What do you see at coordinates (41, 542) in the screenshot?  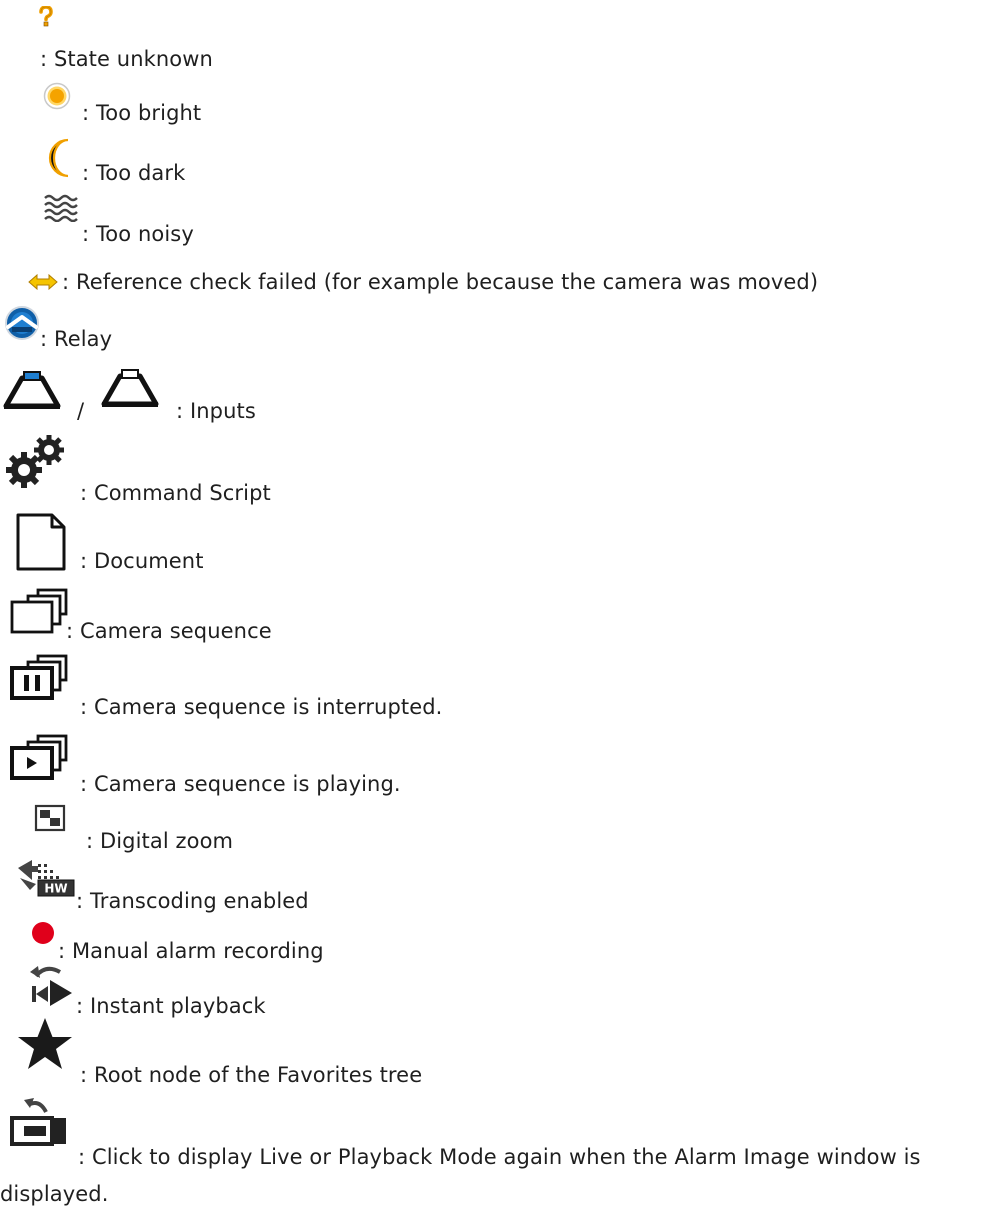 I see `document-icon` at bounding box center [41, 542].